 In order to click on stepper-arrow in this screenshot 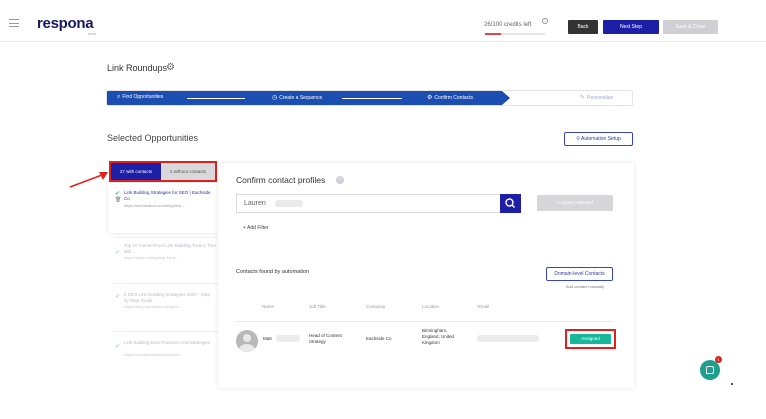, I will do `click(506, 98)`.